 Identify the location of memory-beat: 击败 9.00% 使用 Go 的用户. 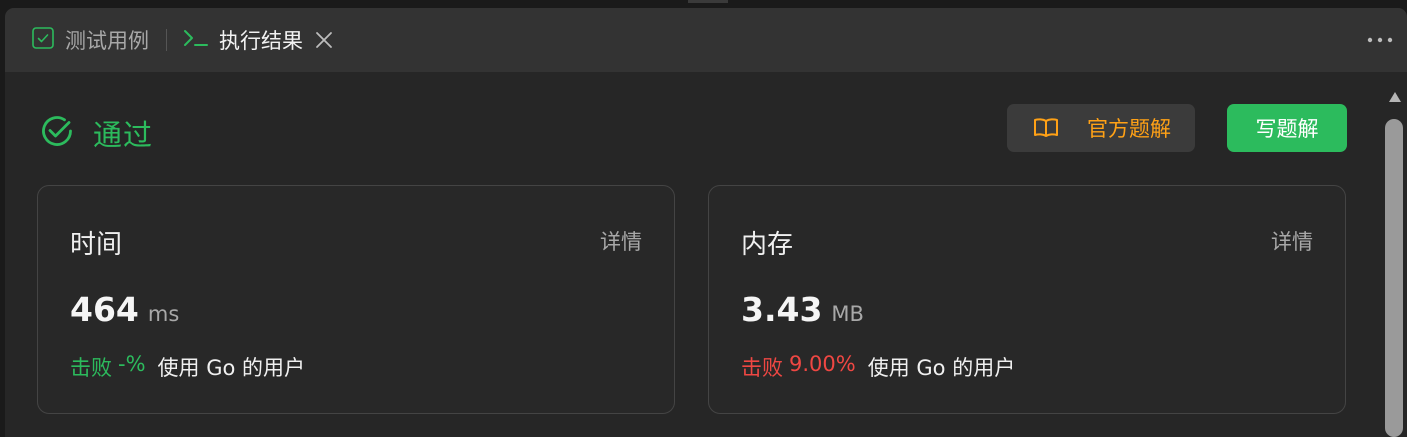
(878, 367).